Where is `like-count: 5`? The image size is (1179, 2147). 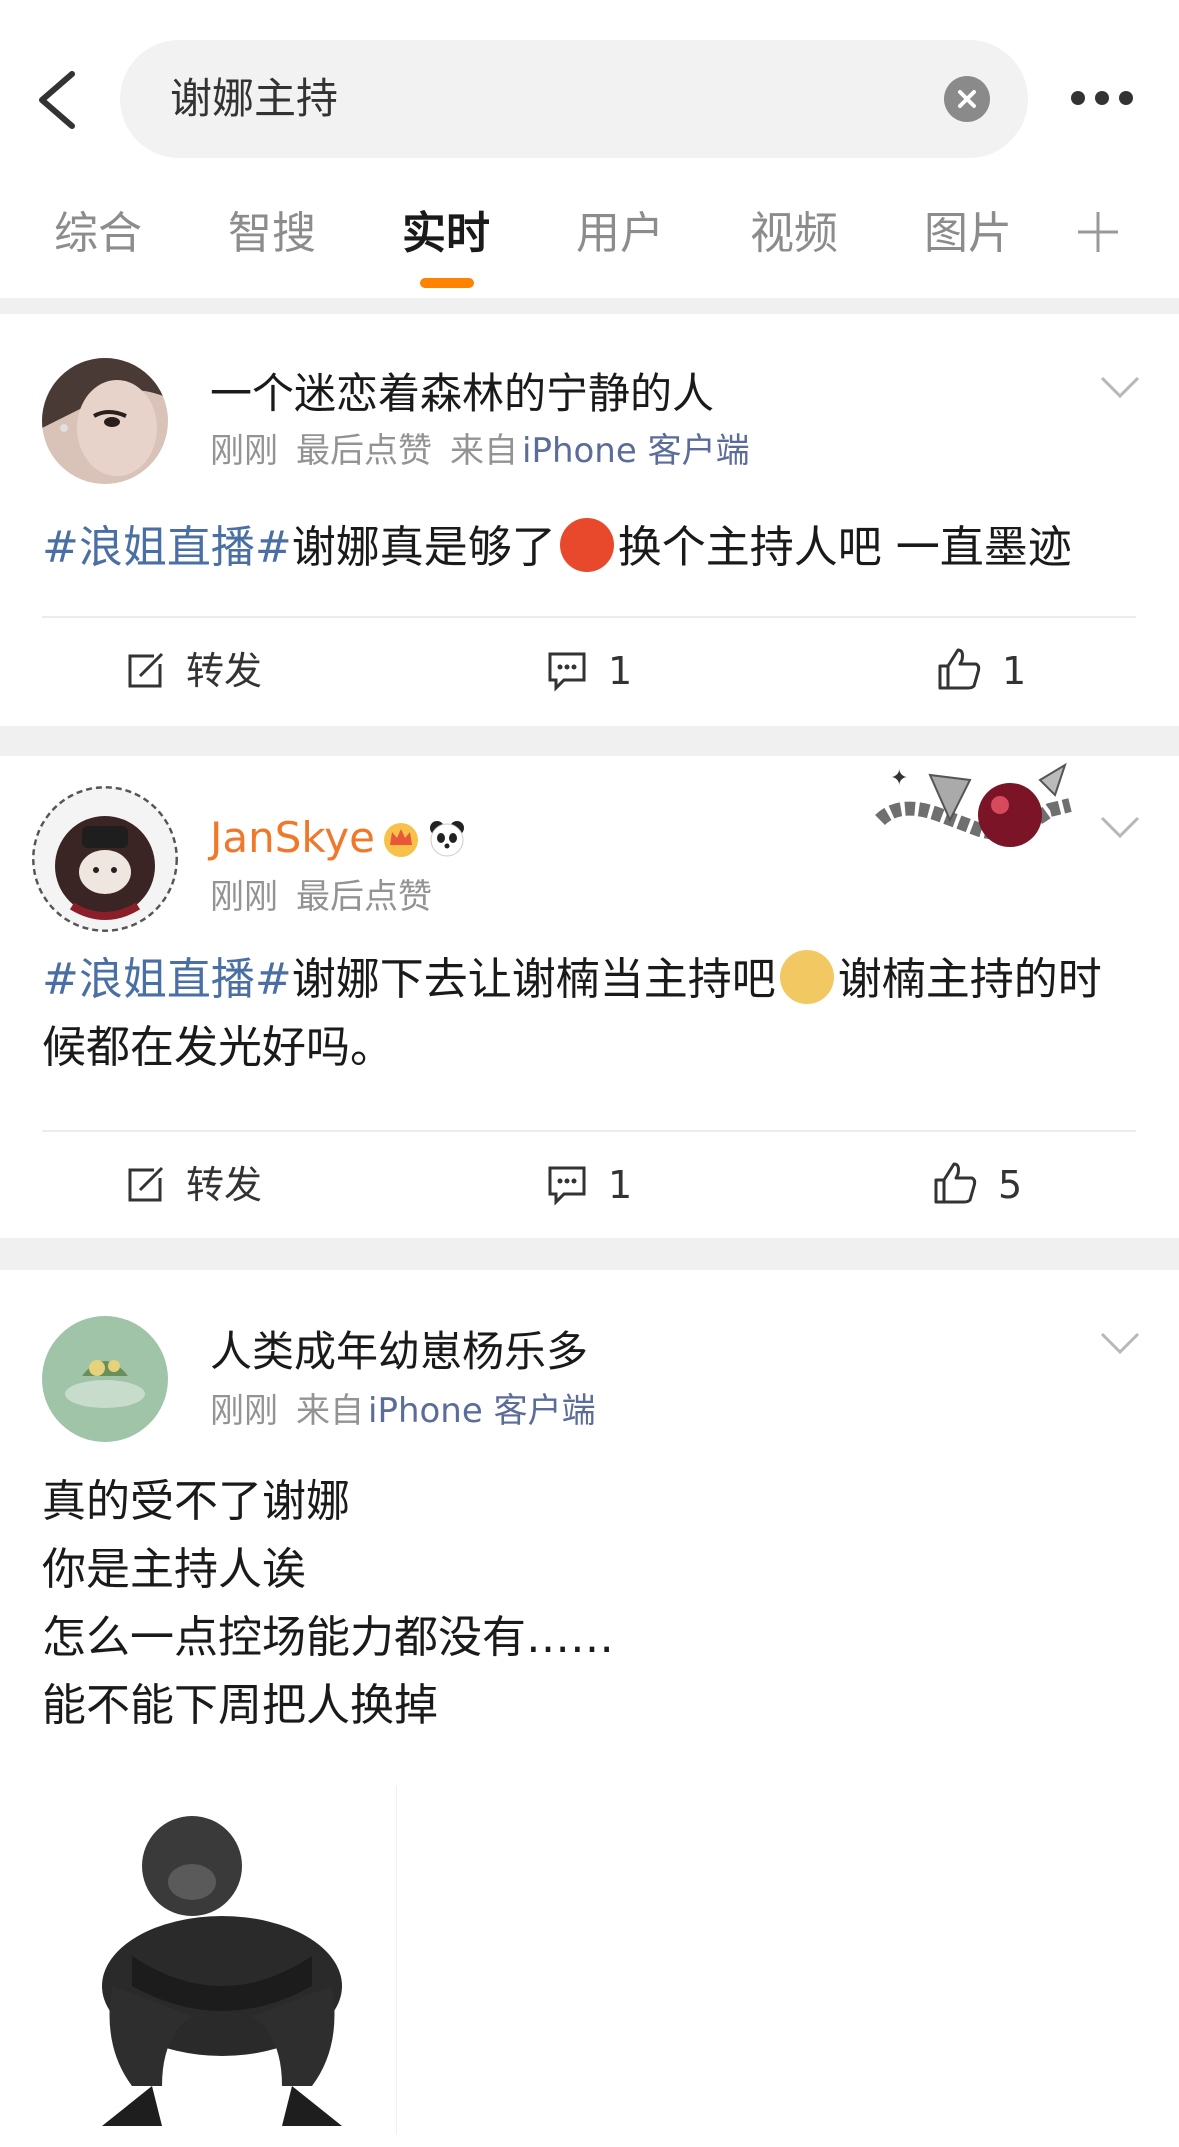
like-count: 5 is located at coordinates (1010, 1185).